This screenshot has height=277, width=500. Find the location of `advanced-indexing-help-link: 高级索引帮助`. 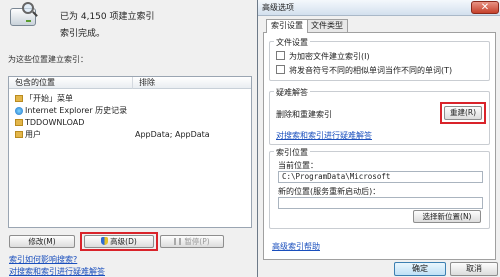

advanced-indexing-help-link: 高级索引帮助 is located at coordinates (296, 246).